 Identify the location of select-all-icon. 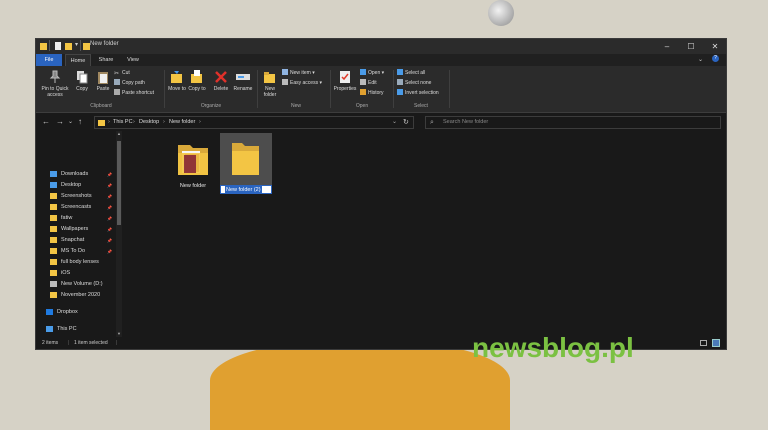
(400, 72).